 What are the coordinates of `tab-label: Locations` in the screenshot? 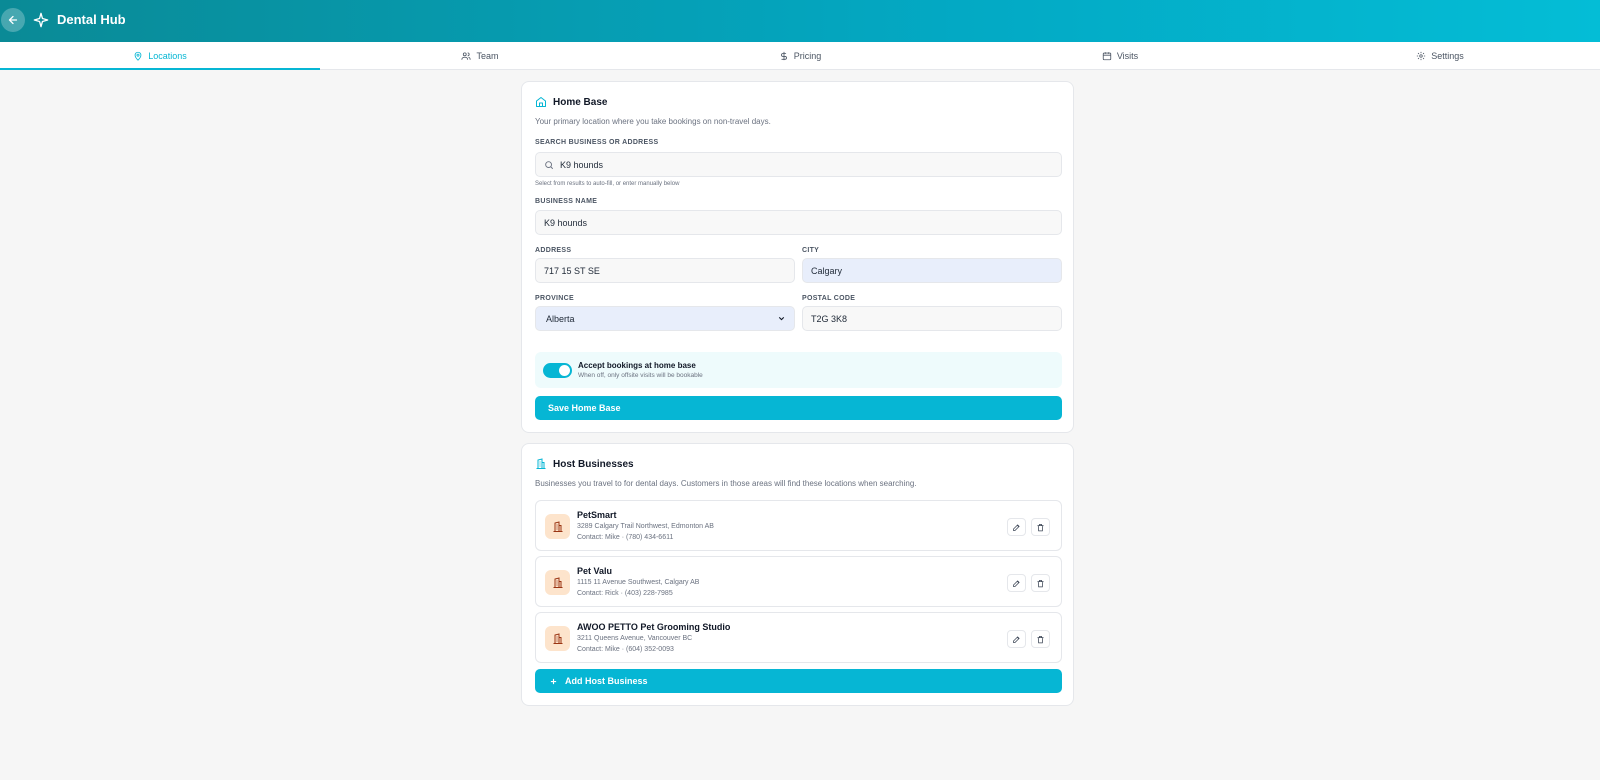 It's located at (167, 55).